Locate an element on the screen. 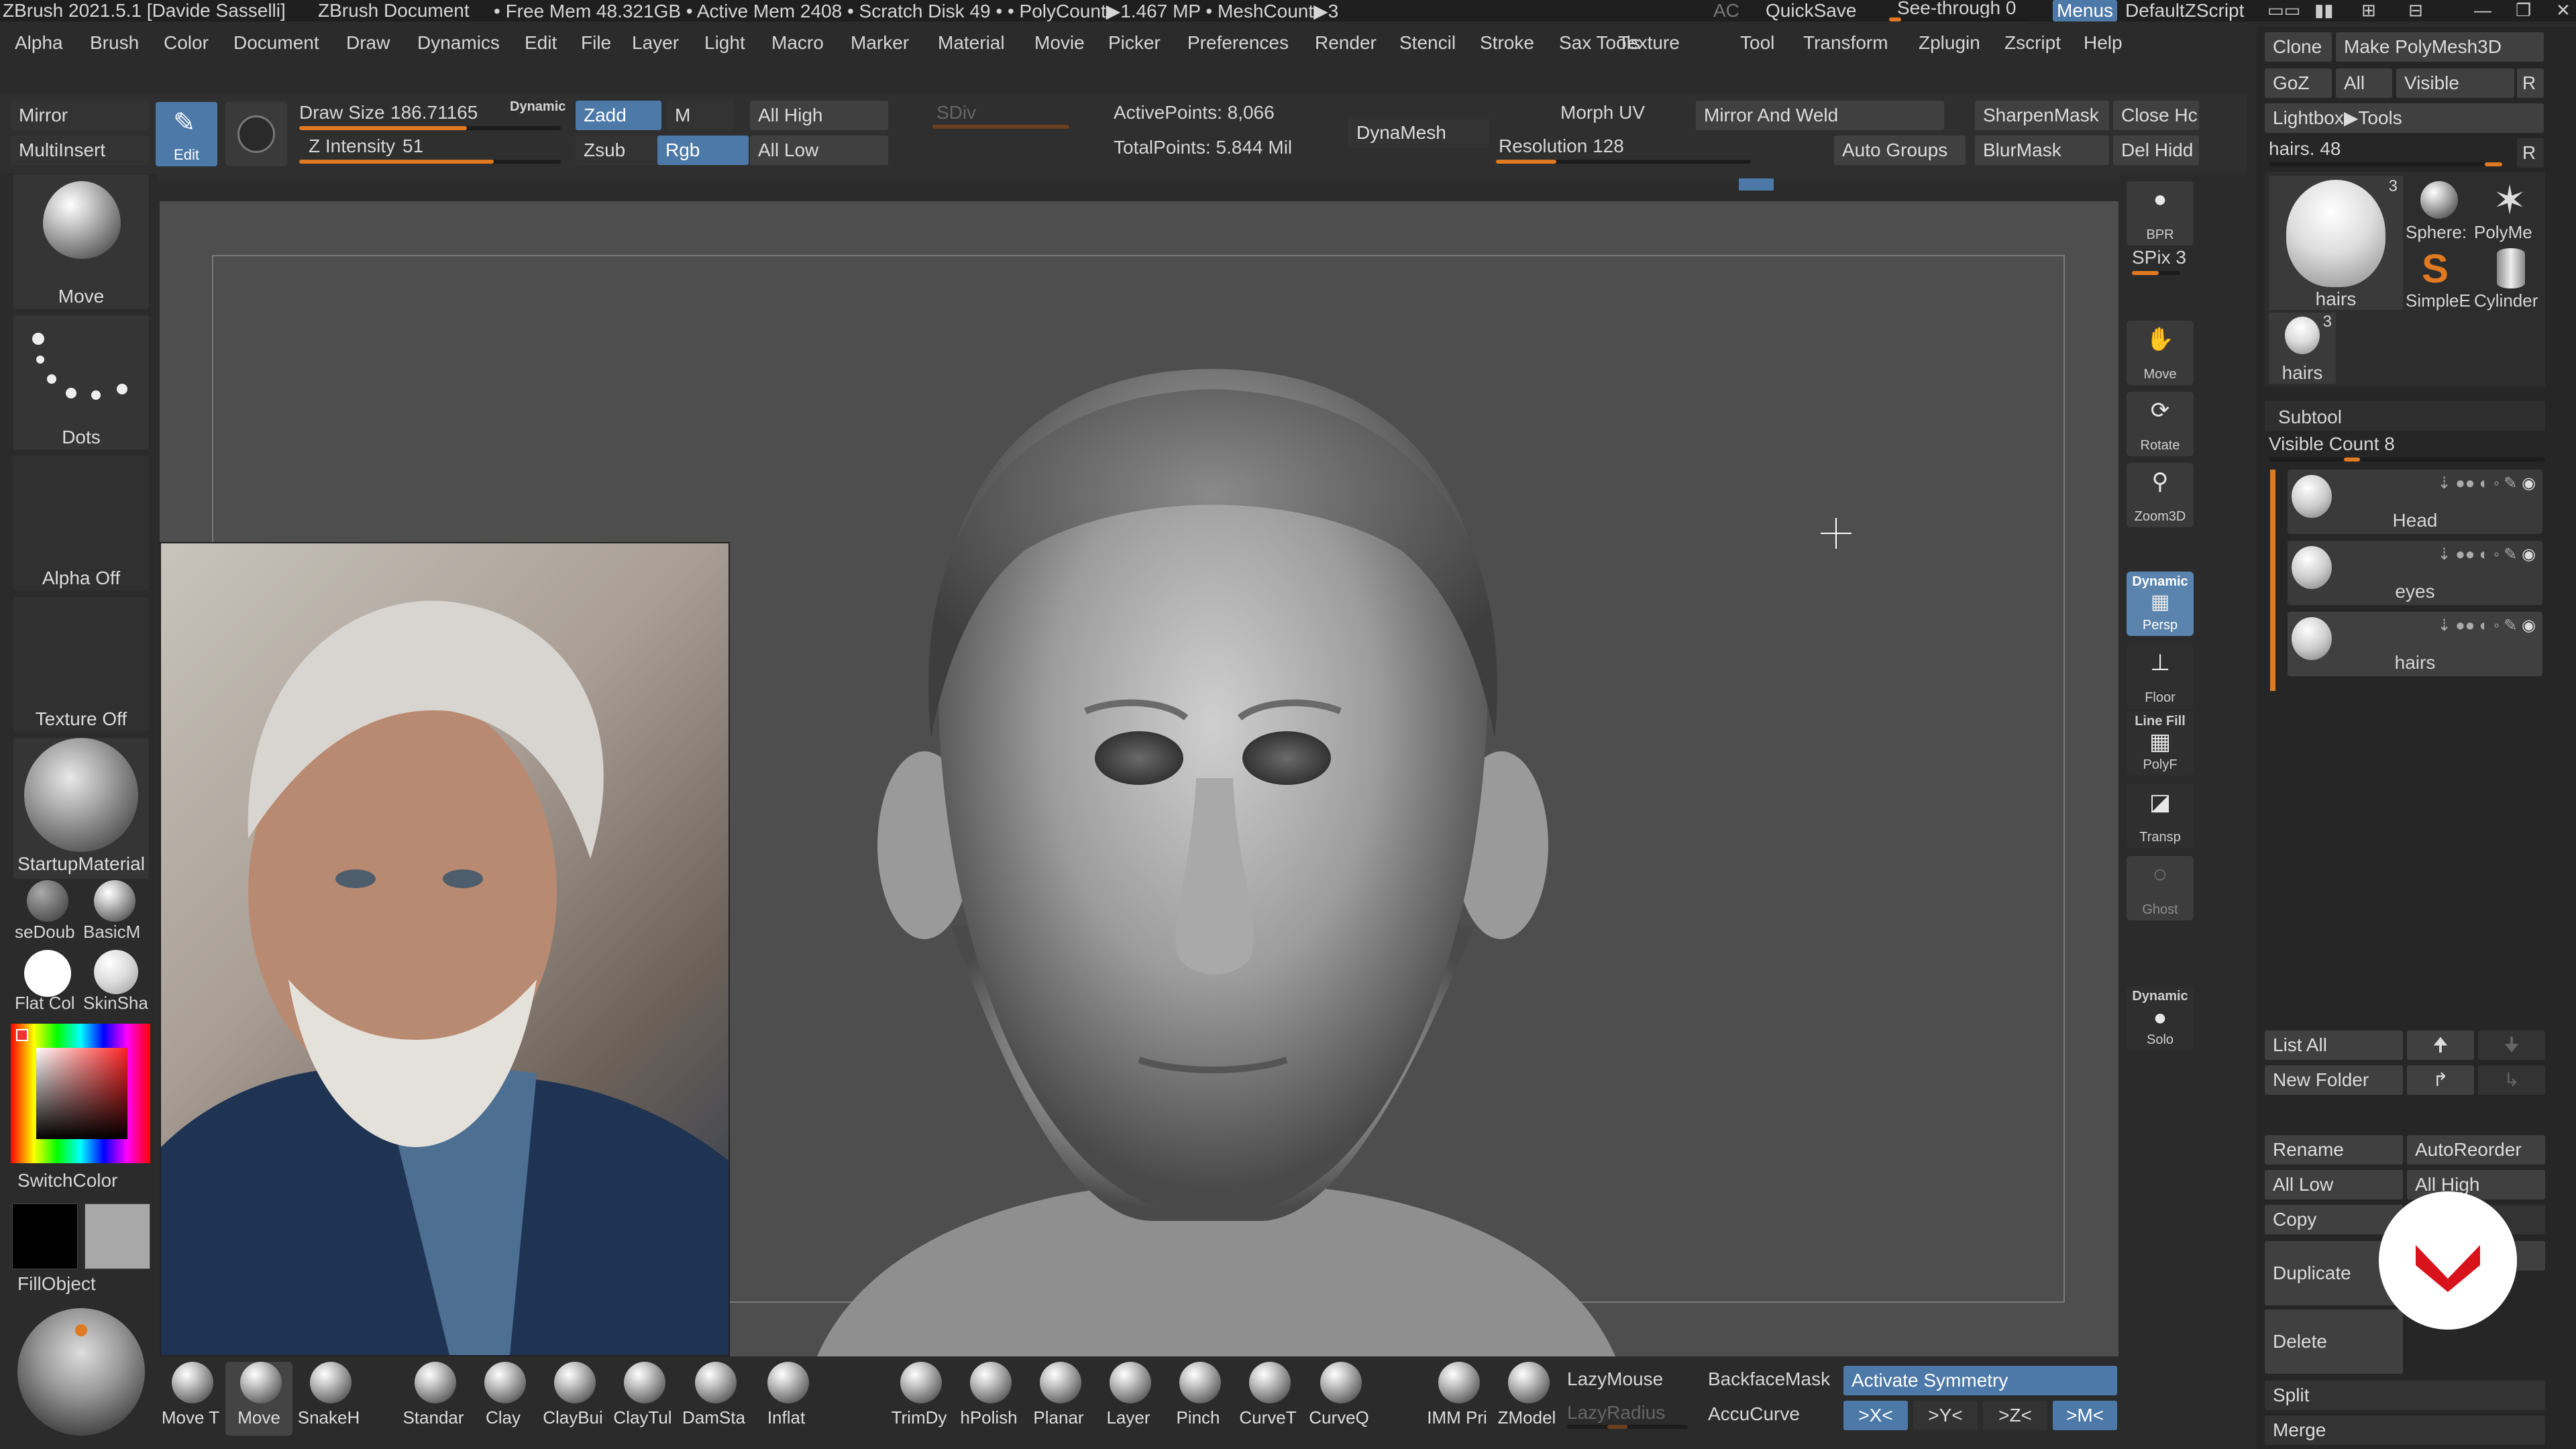 The width and height of the screenshot is (2576, 1449). menu-transform: Transform is located at coordinates (1845, 43).